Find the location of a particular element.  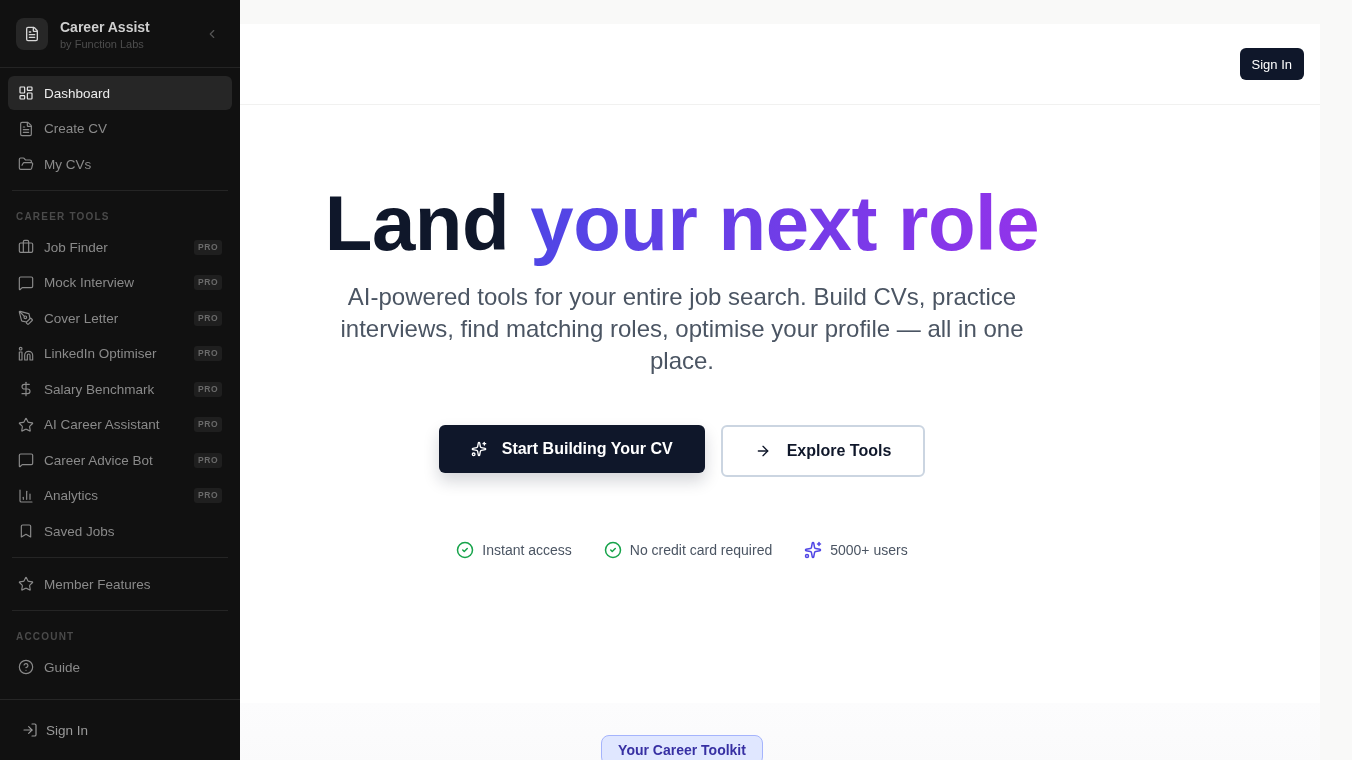

sidebar-item: Create CV is located at coordinates (120, 128).